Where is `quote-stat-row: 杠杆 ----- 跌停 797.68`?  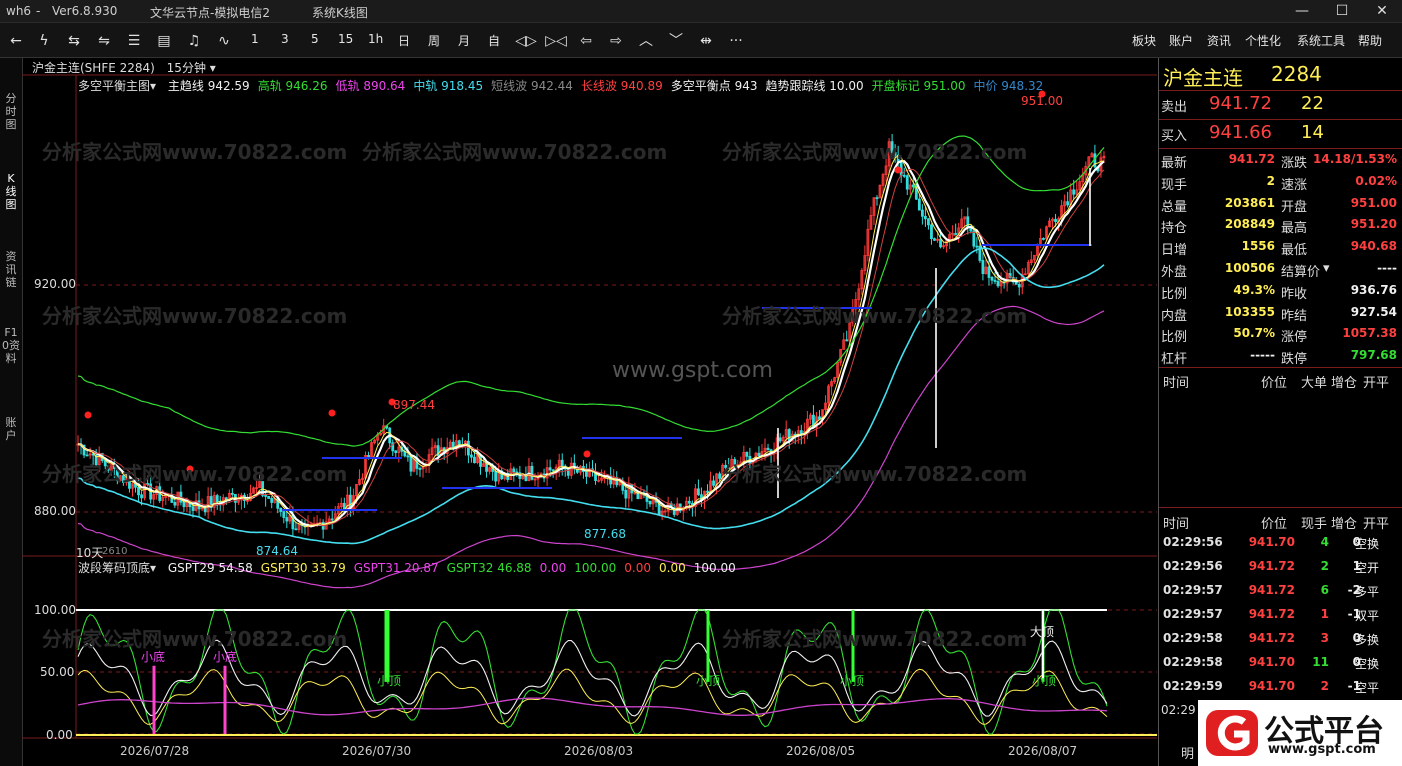
quote-stat-row: 杠杆 ----- 跌停 797.68 is located at coordinates (1280, 356).